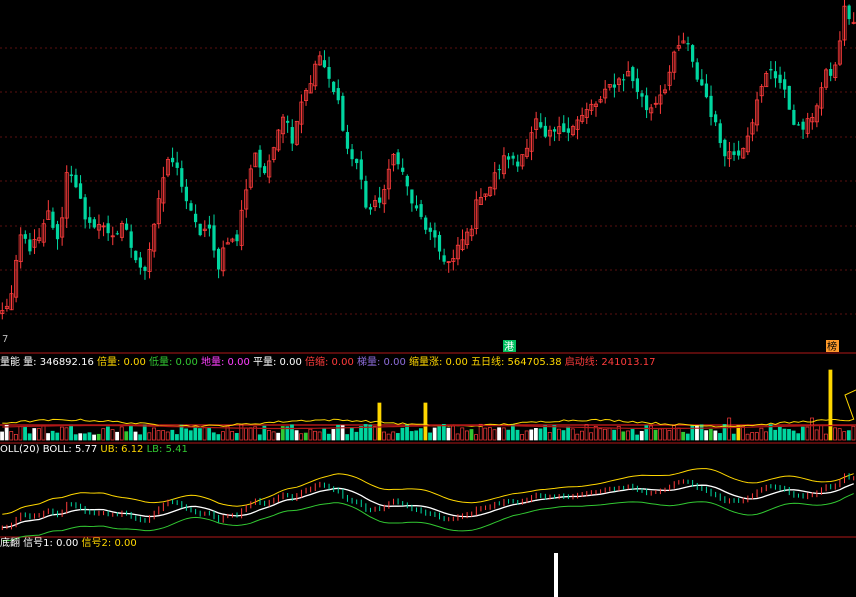  I want to click on signal-spike, so click(556, 575).